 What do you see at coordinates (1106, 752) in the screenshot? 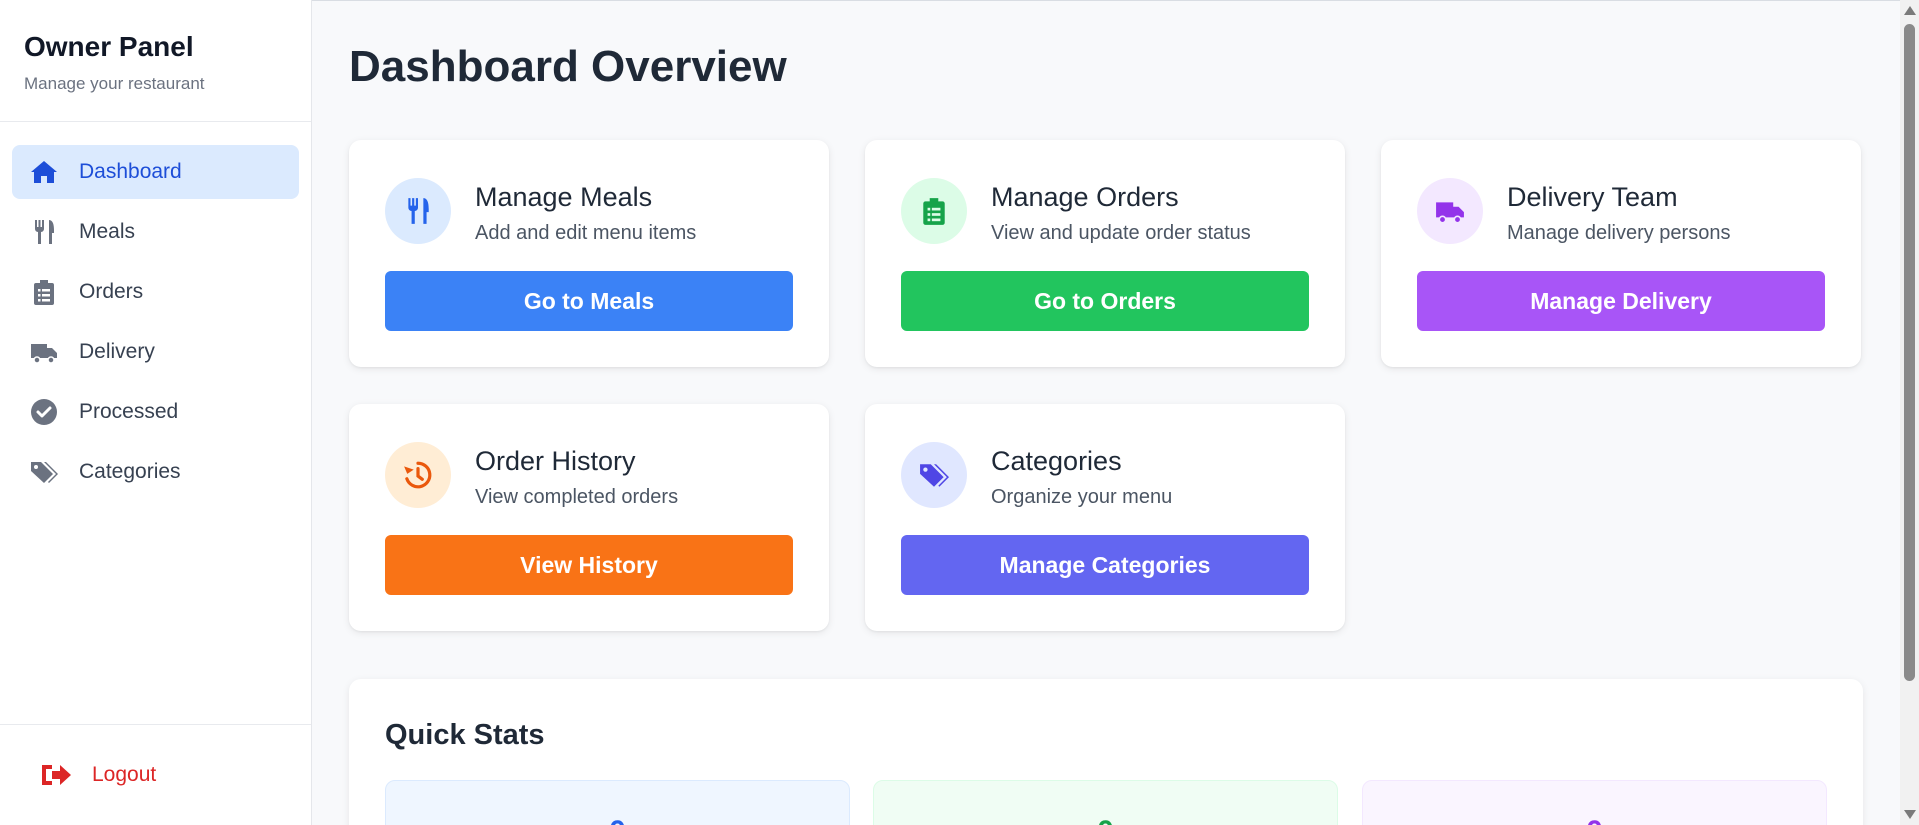
I see `quick-stats-panel: Quick Stats 0 0 0` at bounding box center [1106, 752].